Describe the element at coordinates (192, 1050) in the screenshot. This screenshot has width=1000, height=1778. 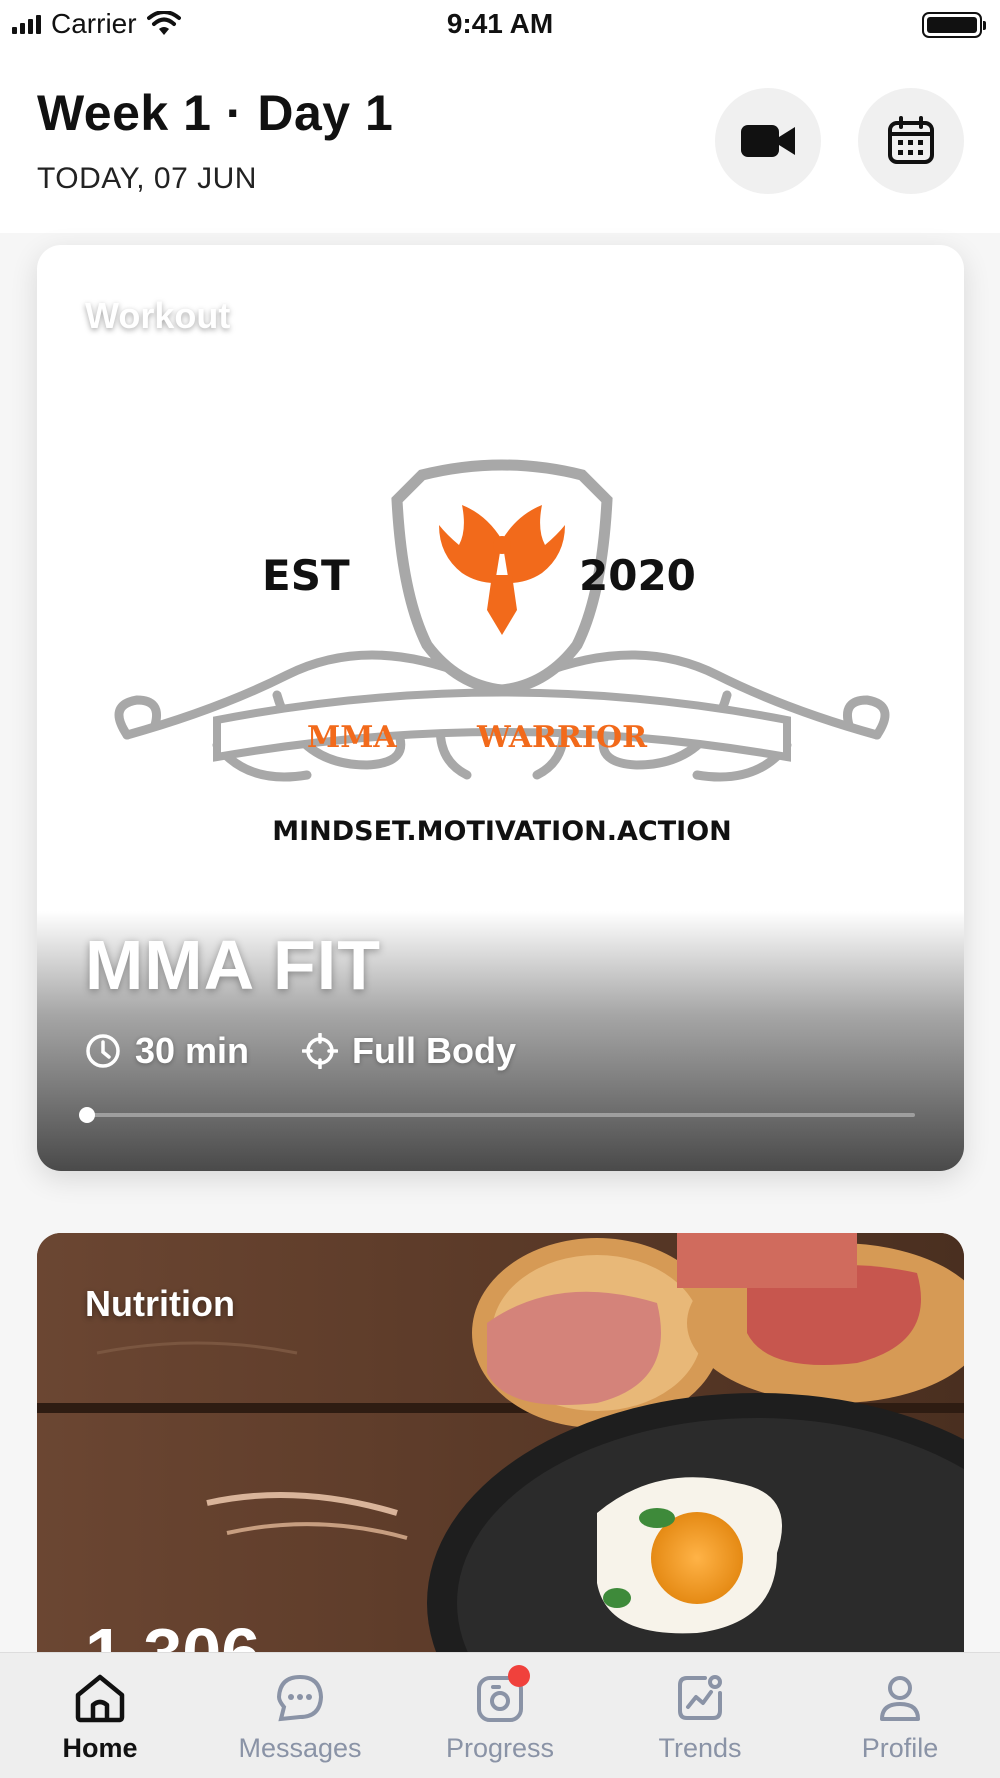
I see `duration-label: 30 min` at that location.